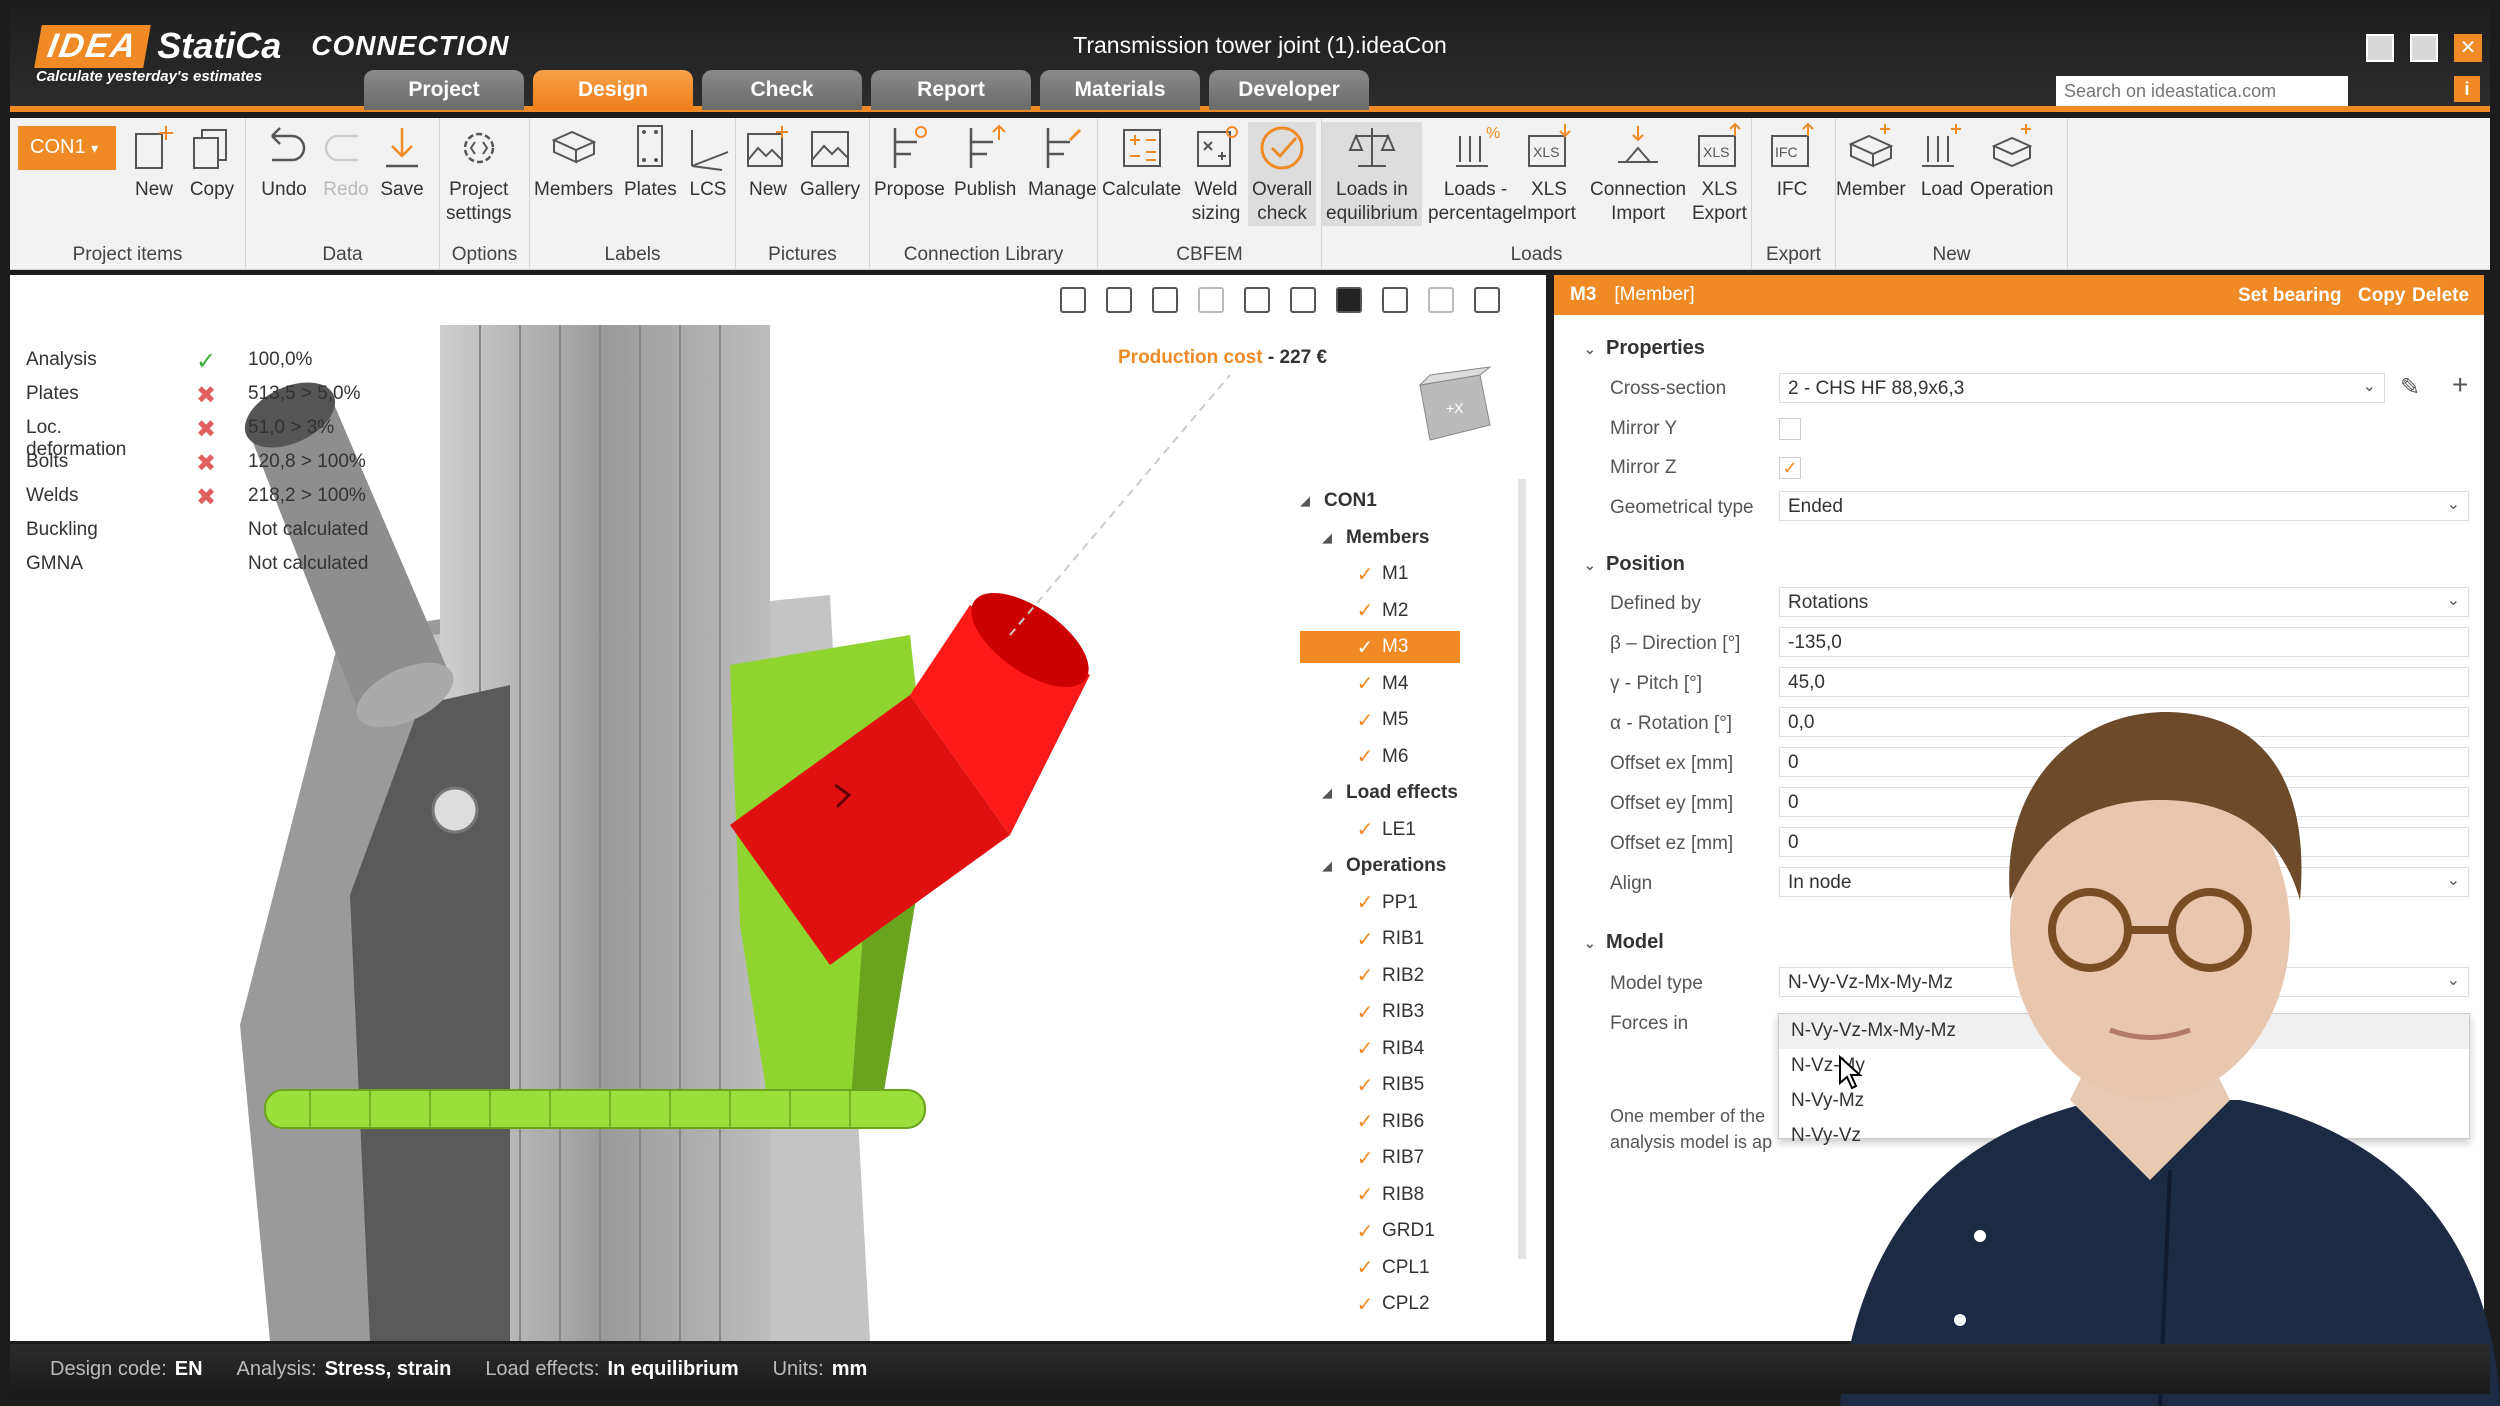 This screenshot has width=2500, height=1406. I want to click on tab-materials: Materials, so click(1120, 90).